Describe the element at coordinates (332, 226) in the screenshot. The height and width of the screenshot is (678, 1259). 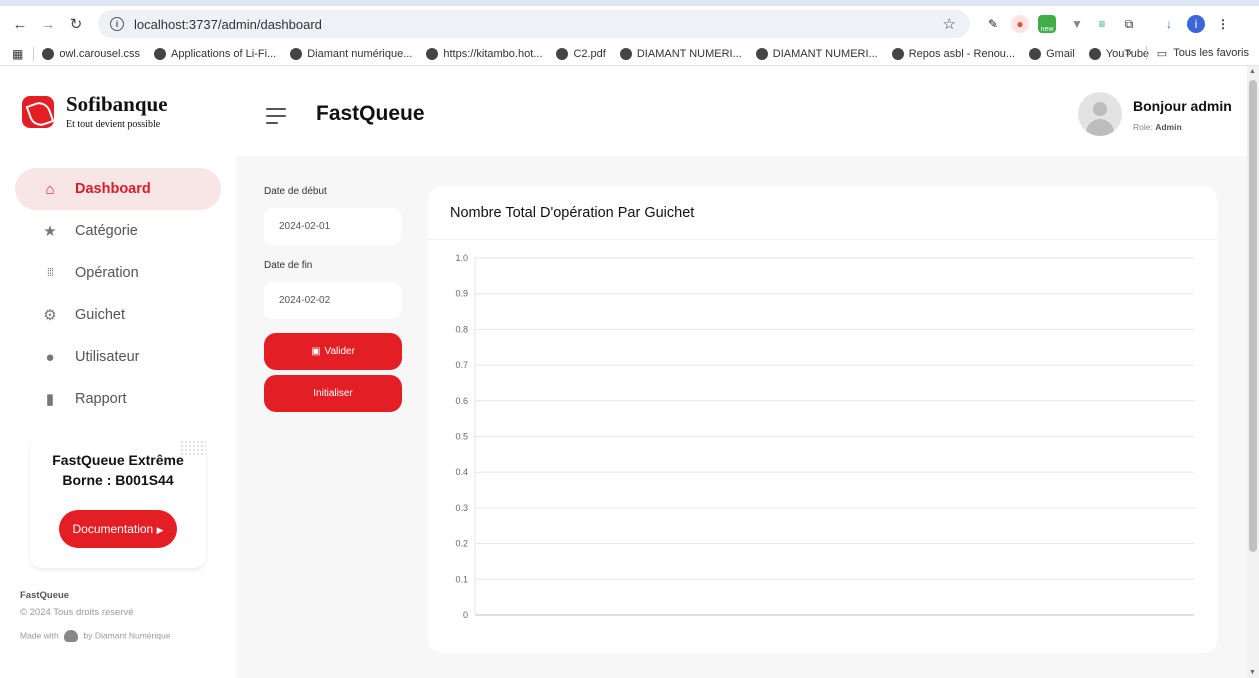
I see `start-date-field: 2024-02-01` at that location.